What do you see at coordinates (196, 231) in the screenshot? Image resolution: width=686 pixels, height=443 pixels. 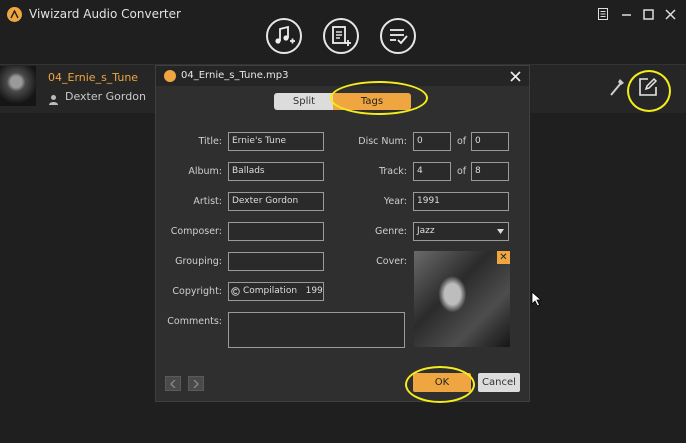 I see `composer-label: Composer:` at bounding box center [196, 231].